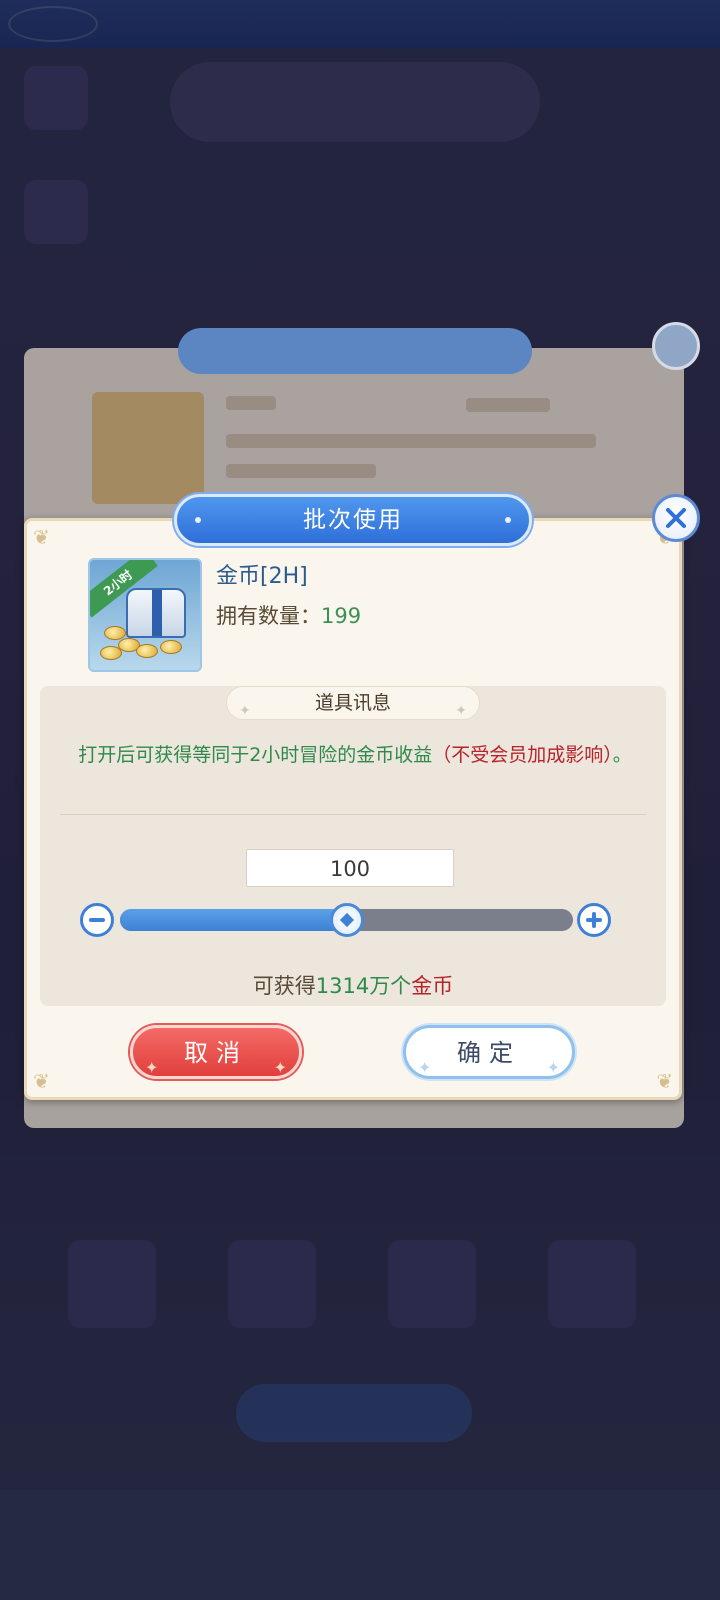 The height and width of the screenshot is (1600, 720). What do you see at coordinates (676, 346) in the screenshot?
I see `underlying-close-icon` at bounding box center [676, 346].